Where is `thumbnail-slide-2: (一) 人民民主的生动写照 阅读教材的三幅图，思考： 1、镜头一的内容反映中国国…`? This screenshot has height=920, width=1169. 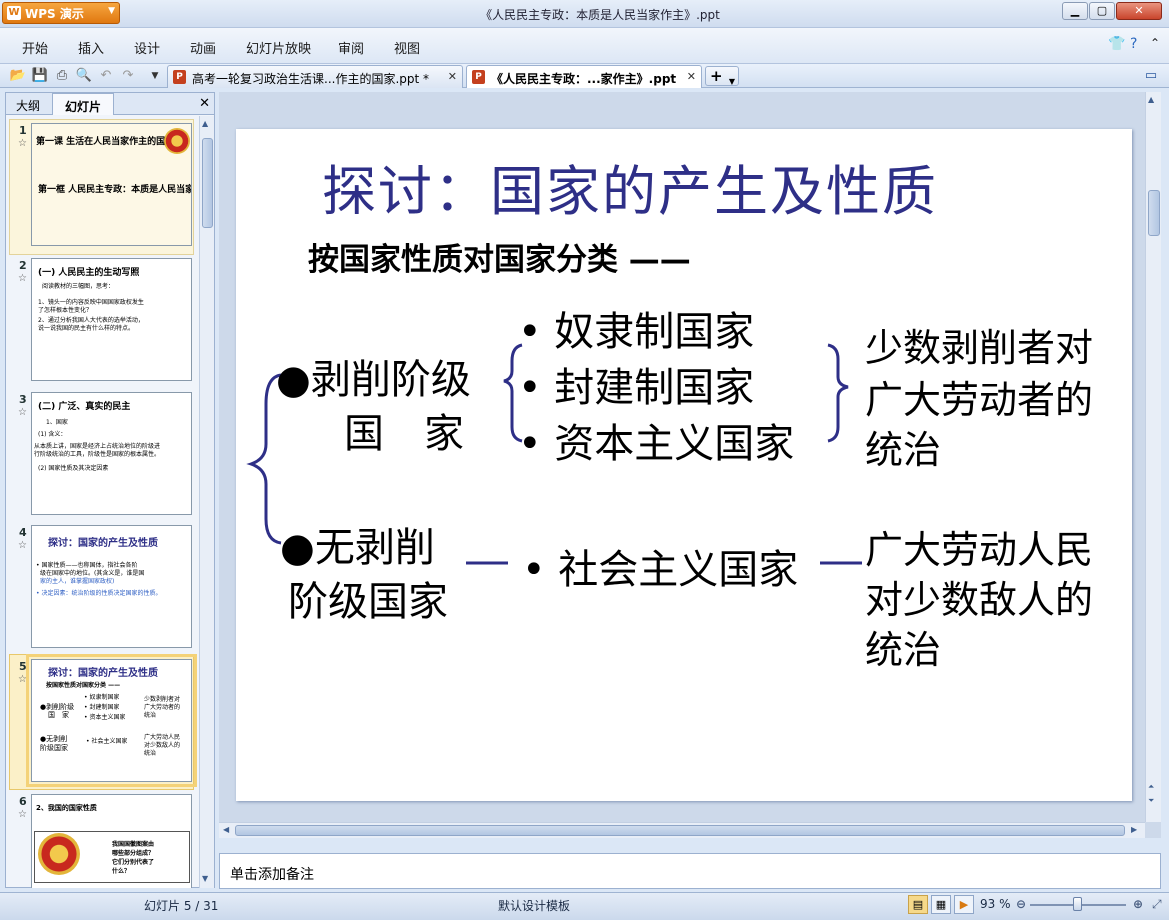 thumbnail-slide-2: (一) 人民民主的生动写照 阅读教材的三幅图，思考： 1、镜头一的内容反映中国国… is located at coordinates (111, 319).